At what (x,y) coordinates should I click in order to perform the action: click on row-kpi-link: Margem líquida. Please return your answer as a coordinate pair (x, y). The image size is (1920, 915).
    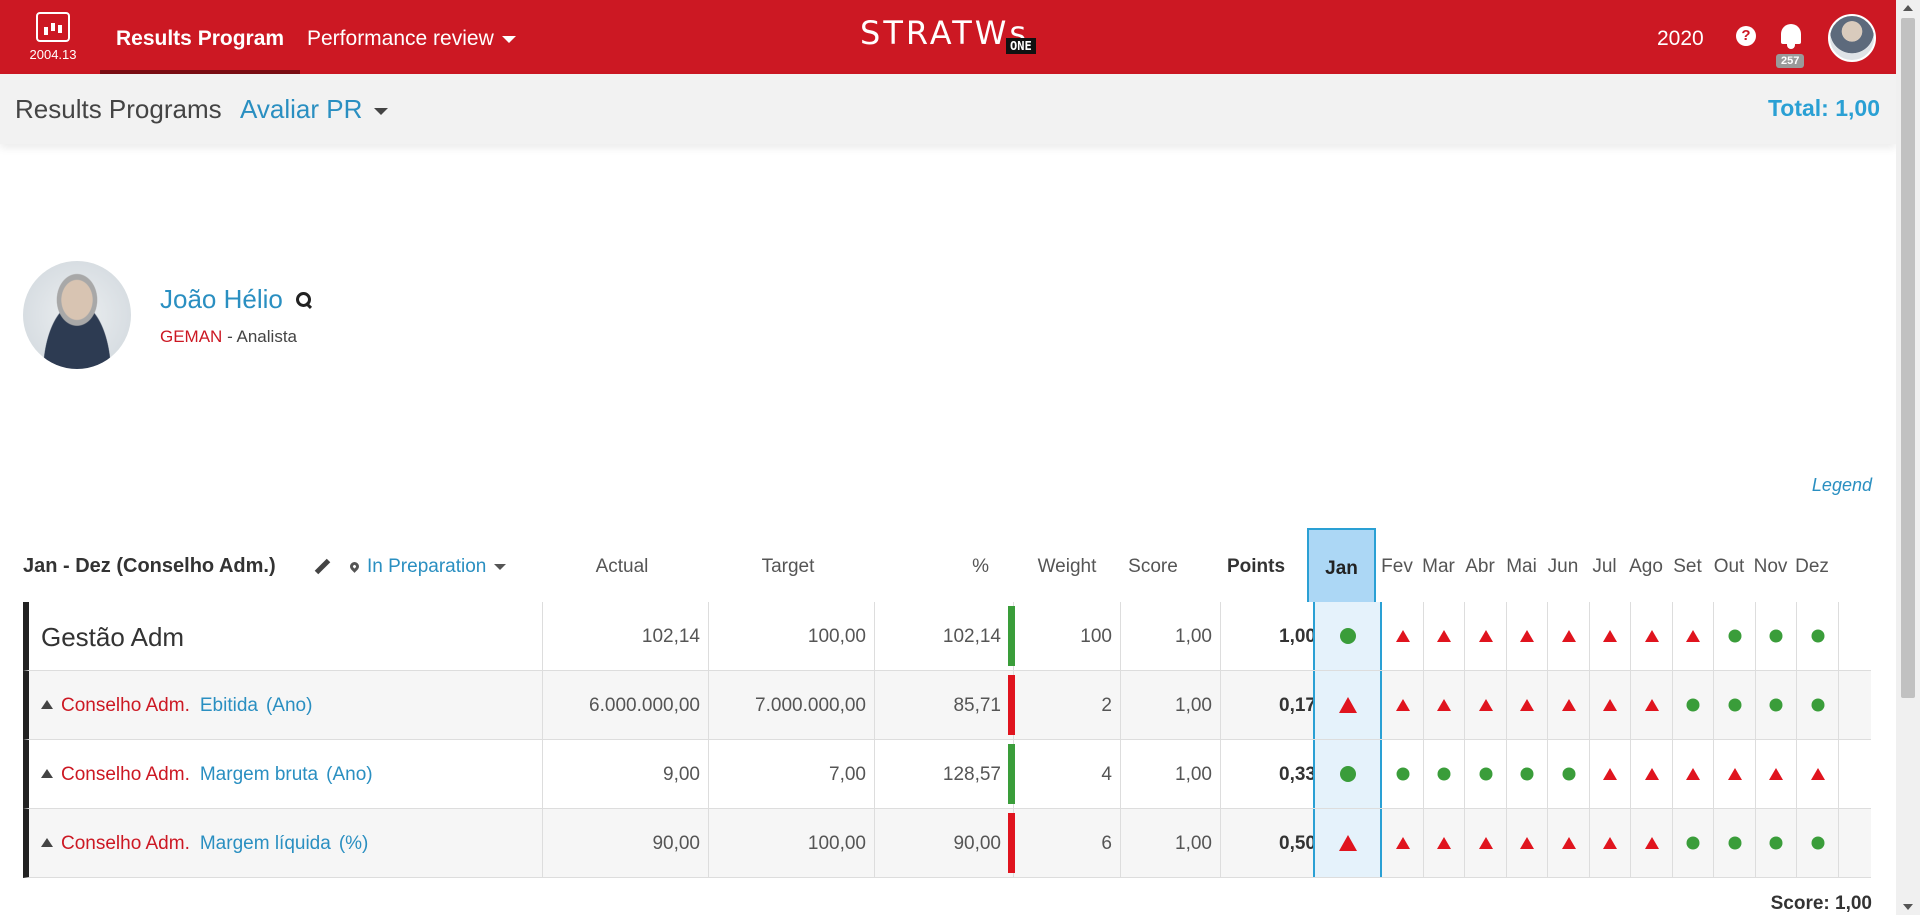
    Looking at the image, I should click on (265, 843).